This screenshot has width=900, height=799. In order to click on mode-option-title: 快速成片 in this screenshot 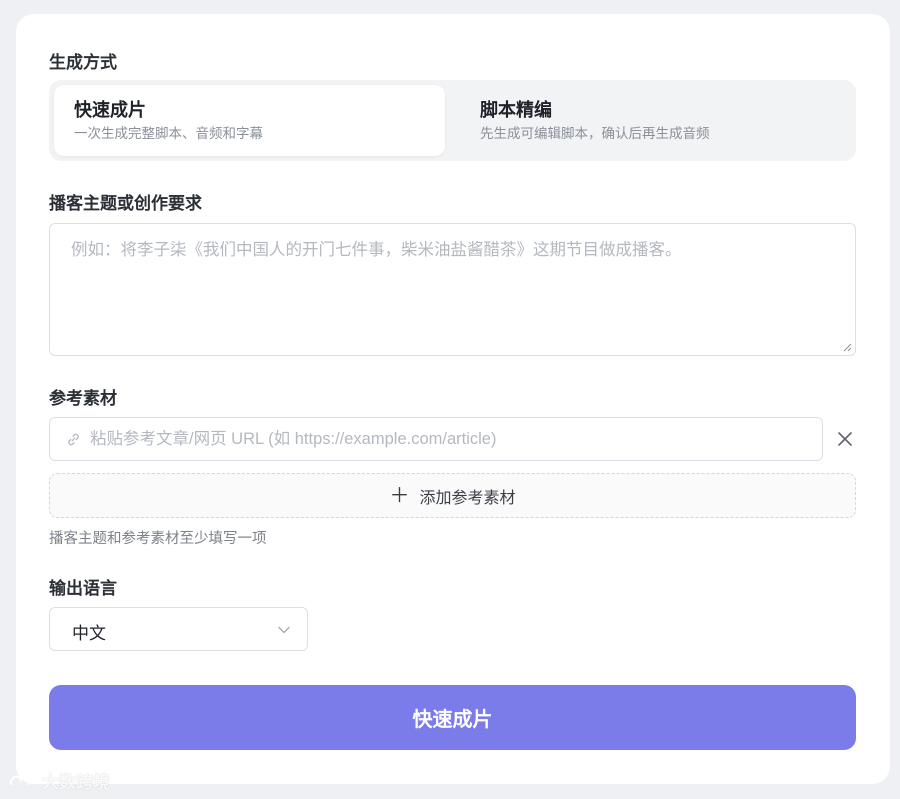, I will do `click(110, 110)`.